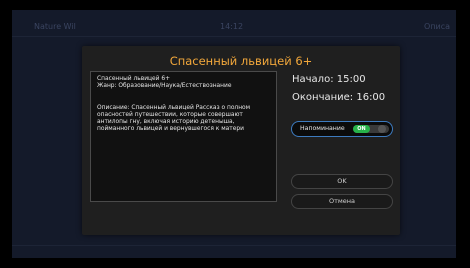 This screenshot has height=268, width=470. What do you see at coordinates (164, 86) in the screenshot?
I see `program-genre-line: Жанр: Образование/Наука/Естествознание` at bounding box center [164, 86].